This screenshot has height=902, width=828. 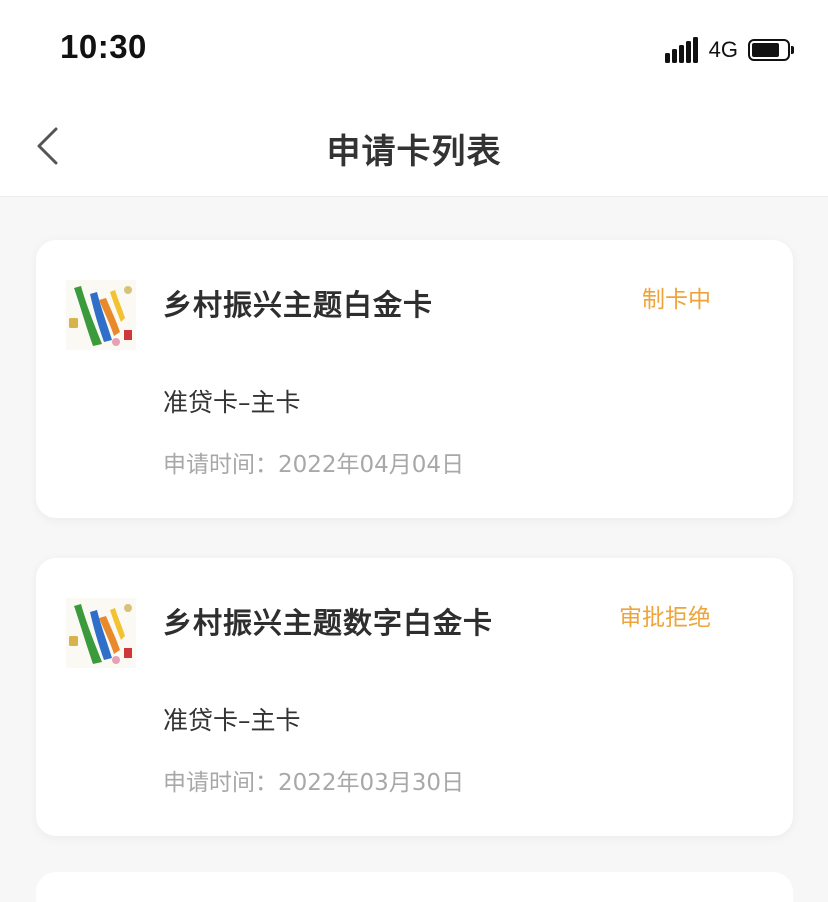 I want to click on card-name: 乡村振兴主题白金卡, so click(x=298, y=305).